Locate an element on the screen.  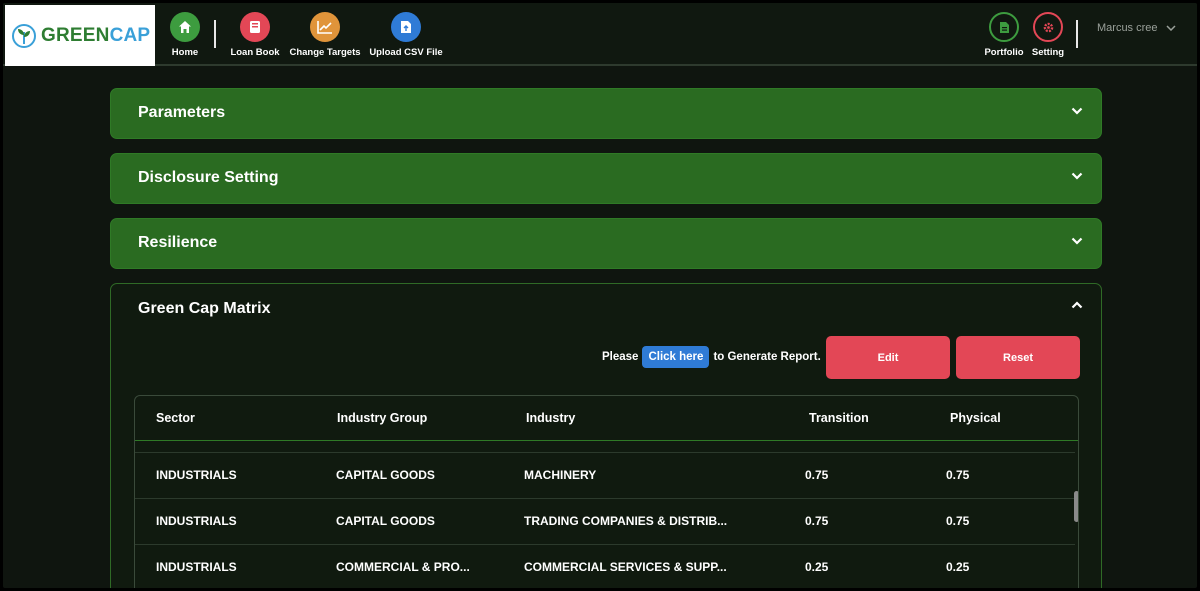
nav-label: Portfolio is located at coordinates (1004, 52).